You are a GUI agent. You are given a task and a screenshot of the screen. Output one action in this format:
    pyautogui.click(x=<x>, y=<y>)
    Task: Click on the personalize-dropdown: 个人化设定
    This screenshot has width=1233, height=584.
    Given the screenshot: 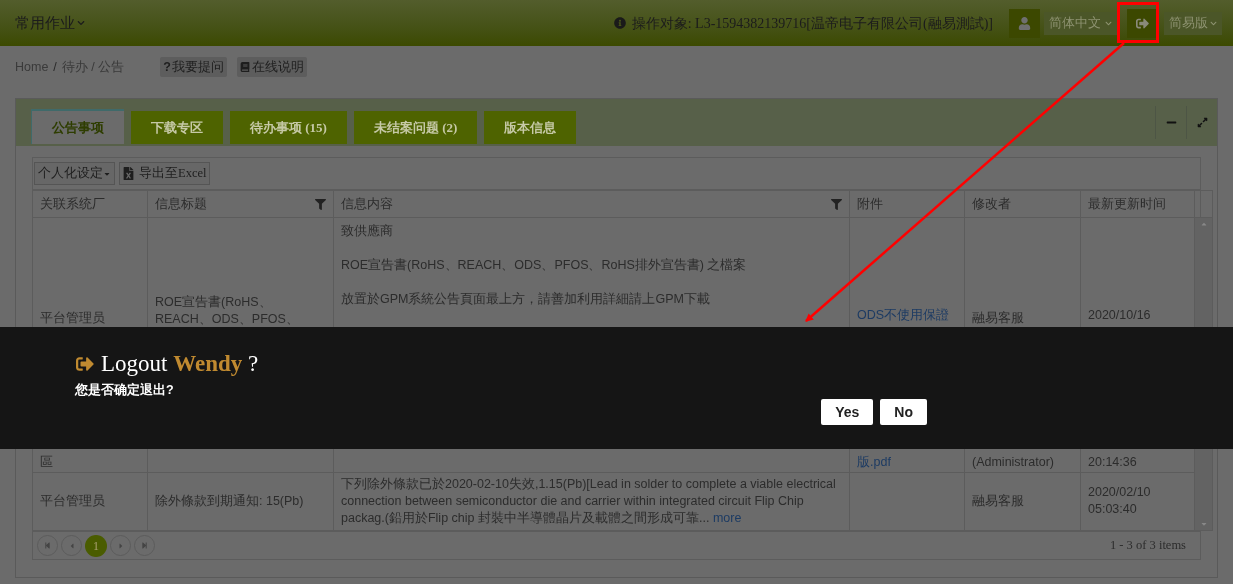 What is the action you would take?
    pyautogui.click(x=74, y=173)
    